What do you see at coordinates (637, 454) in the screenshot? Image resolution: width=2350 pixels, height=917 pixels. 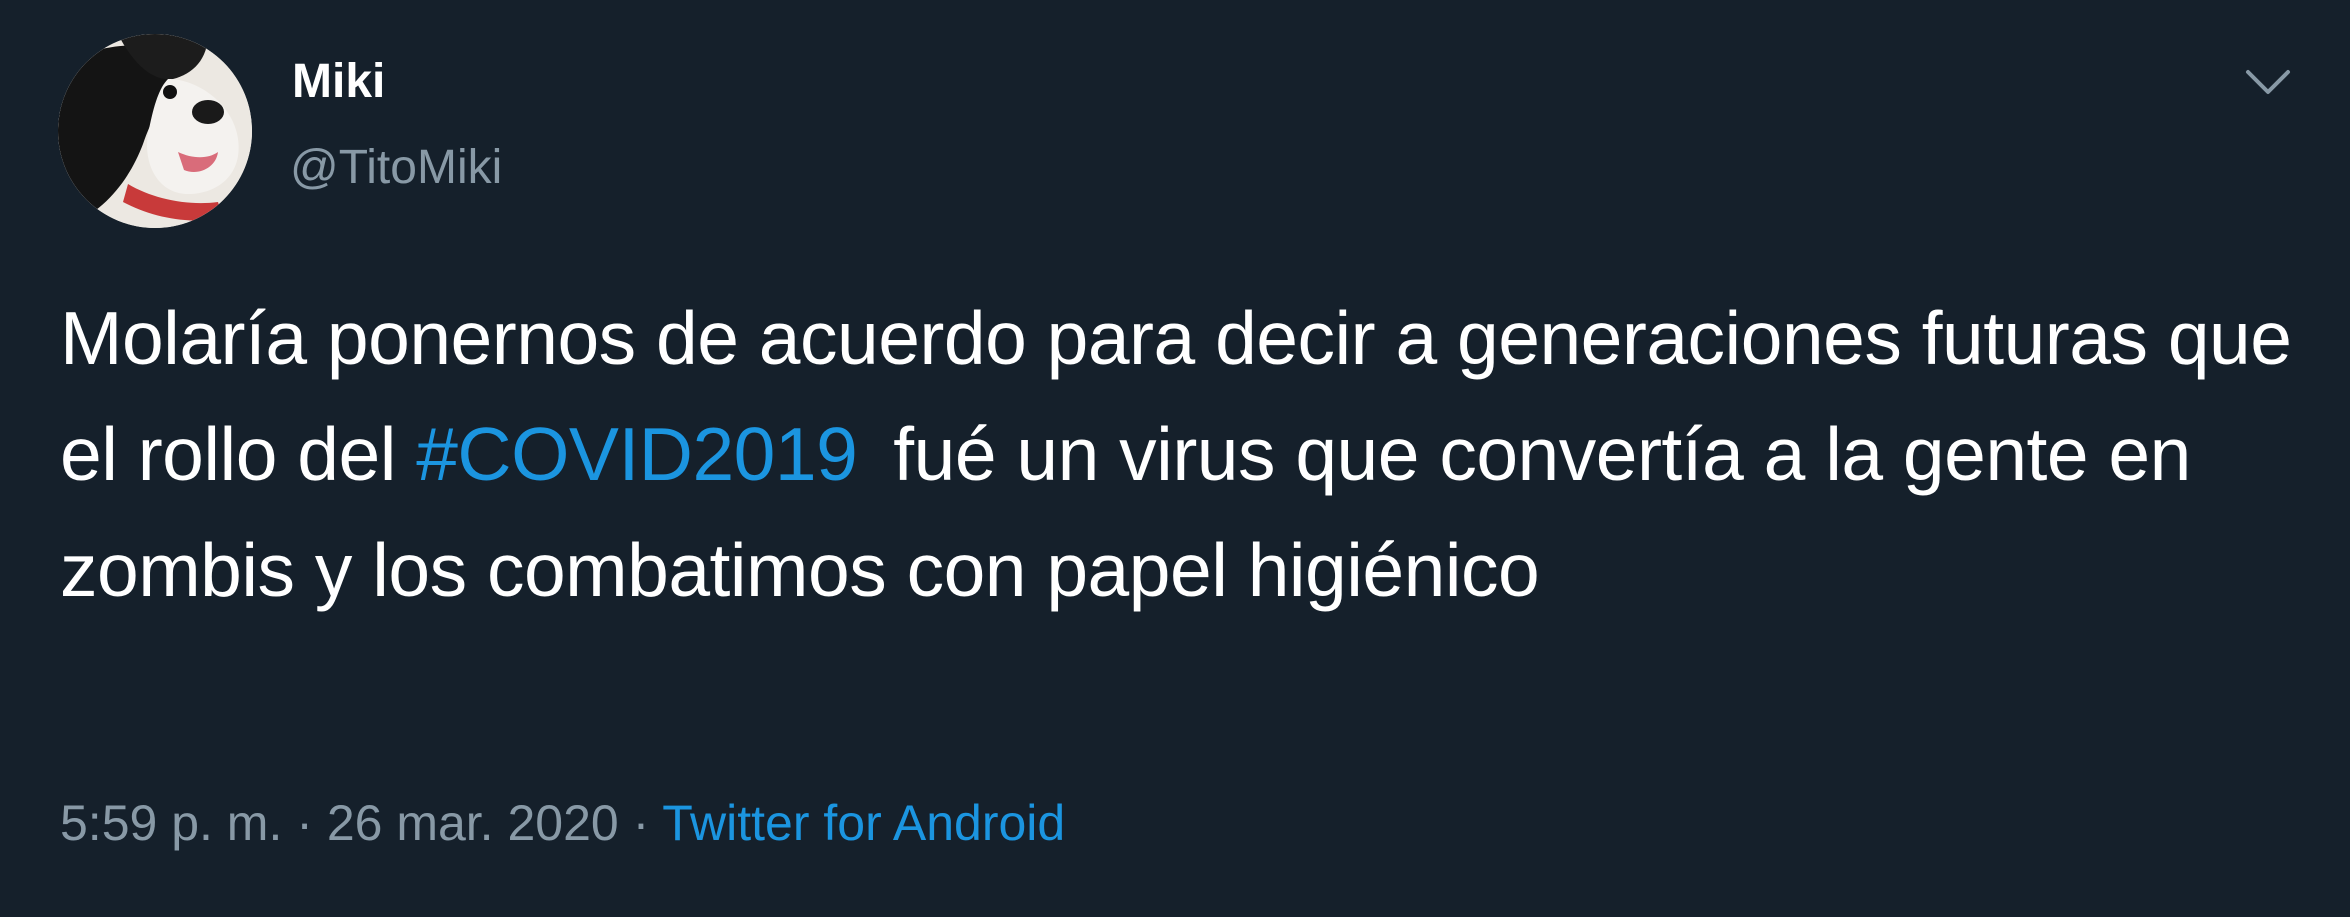 I see `hashtag-link: #COVID2019` at bounding box center [637, 454].